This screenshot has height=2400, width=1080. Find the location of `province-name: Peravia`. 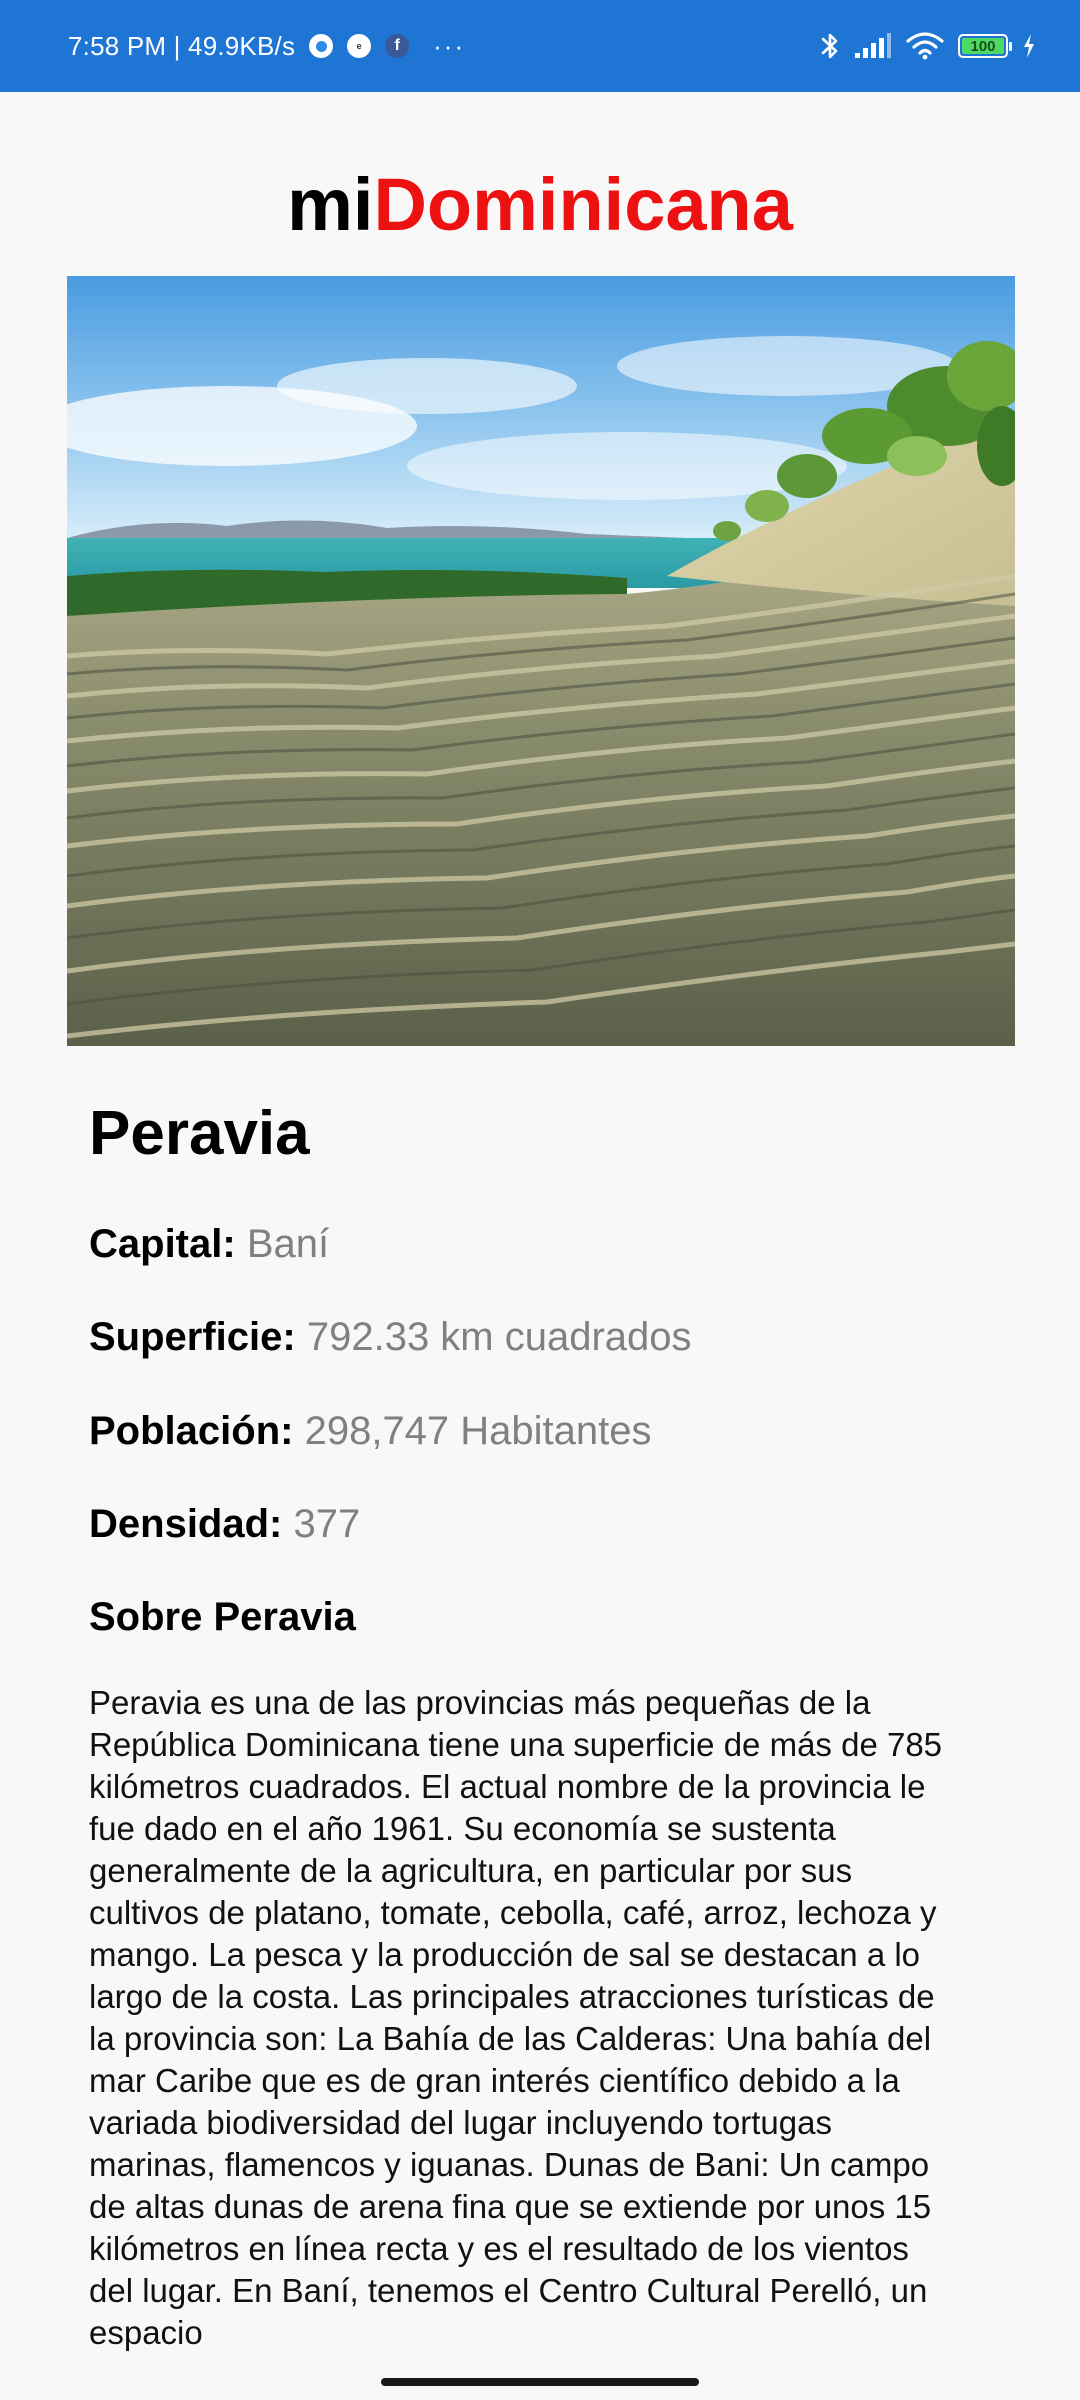

province-name: Peravia is located at coordinates (199, 1133).